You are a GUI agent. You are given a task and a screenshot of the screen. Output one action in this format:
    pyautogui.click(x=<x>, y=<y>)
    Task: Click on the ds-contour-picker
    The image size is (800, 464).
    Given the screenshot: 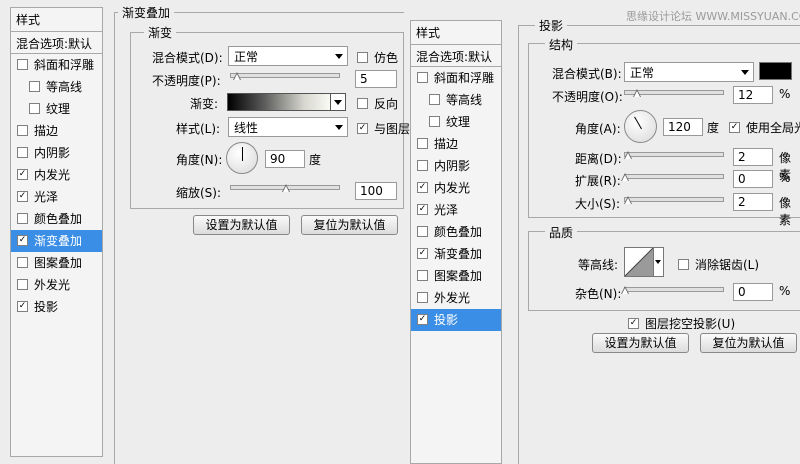 What is the action you would take?
    pyautogui.click(x=639, y=262)
    